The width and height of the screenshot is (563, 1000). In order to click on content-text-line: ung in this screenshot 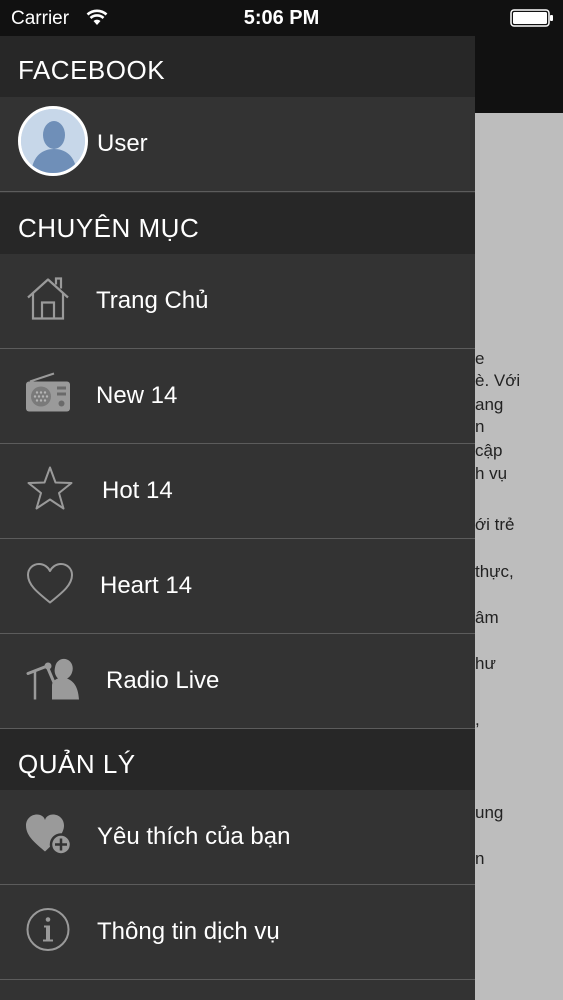, I will do `click(489, 812)`.